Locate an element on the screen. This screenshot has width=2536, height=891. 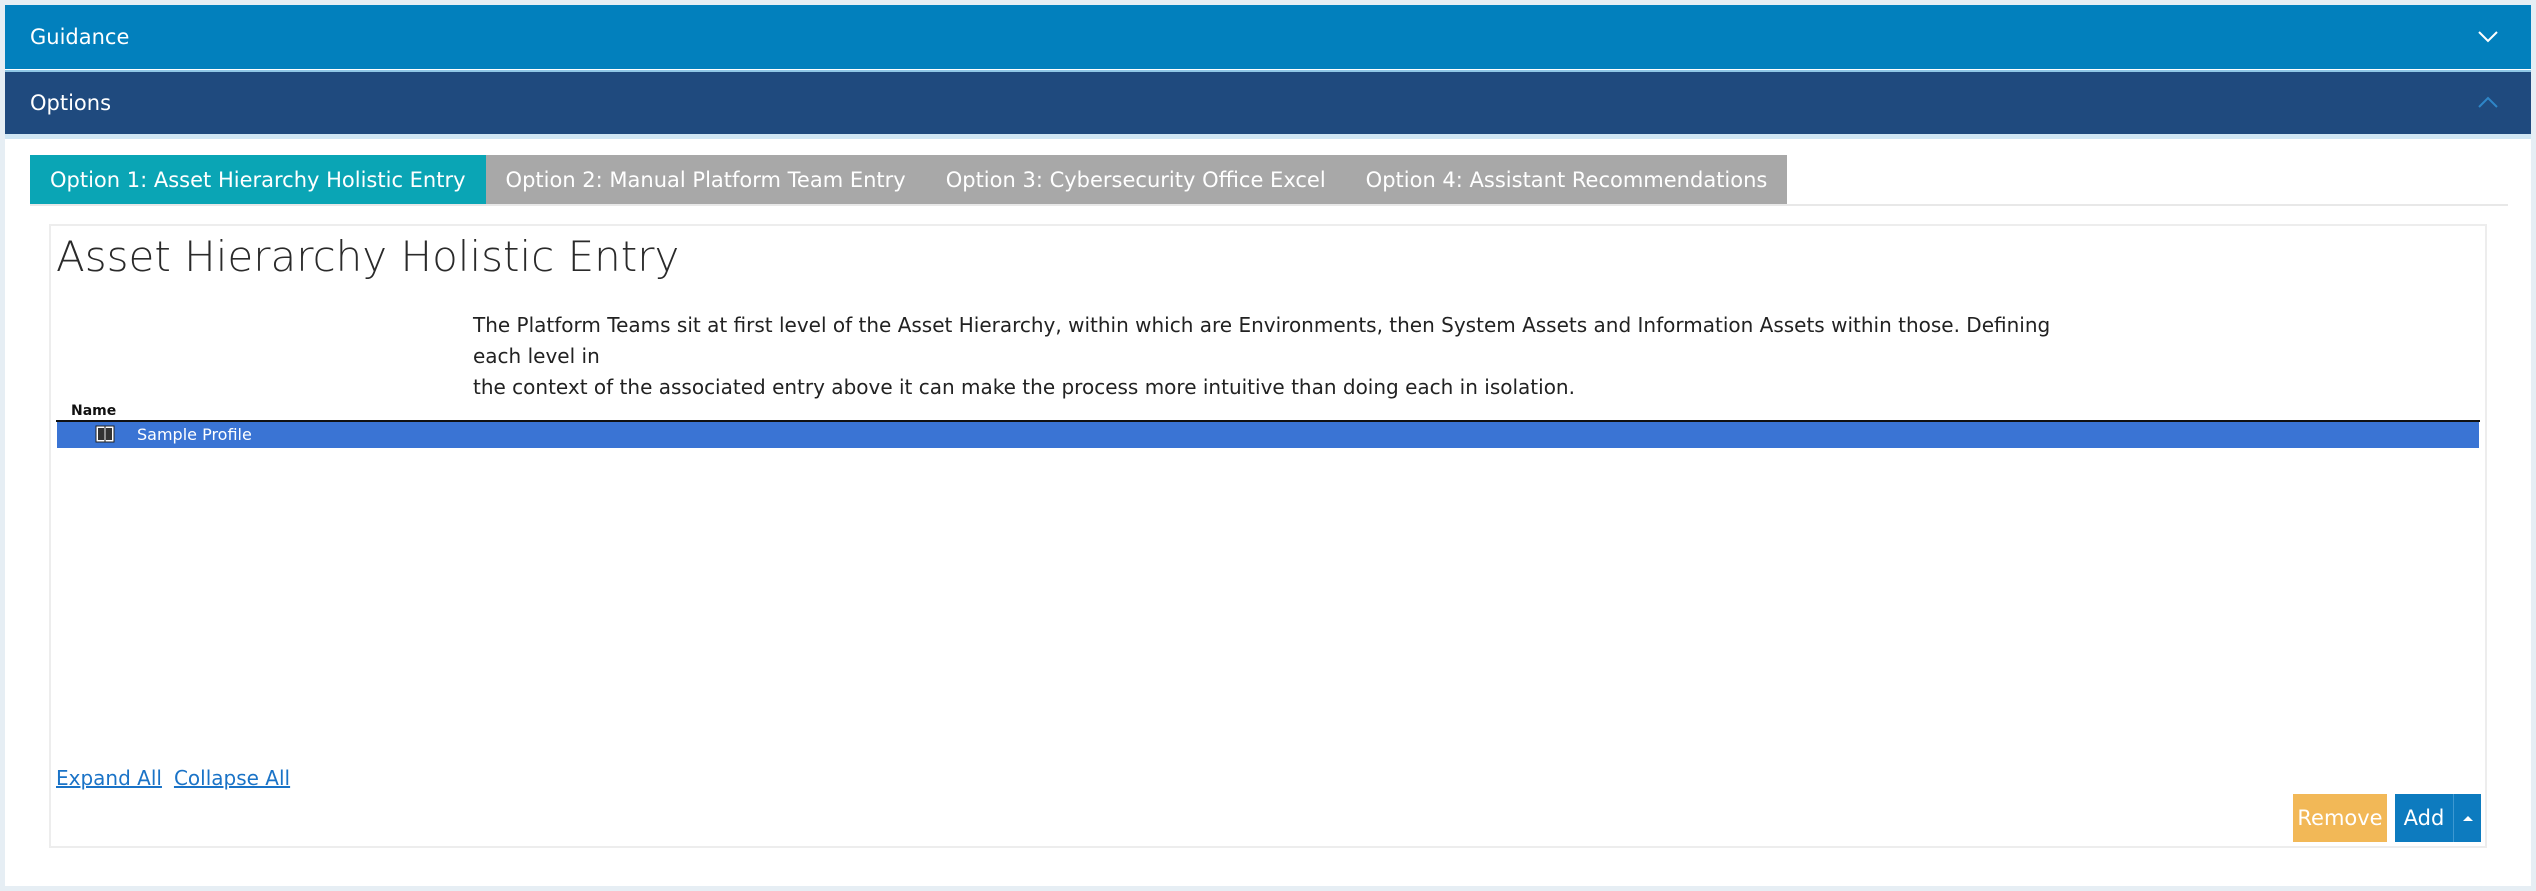
collapse-all-link: Collapse All is located at coordinates (232, 778).